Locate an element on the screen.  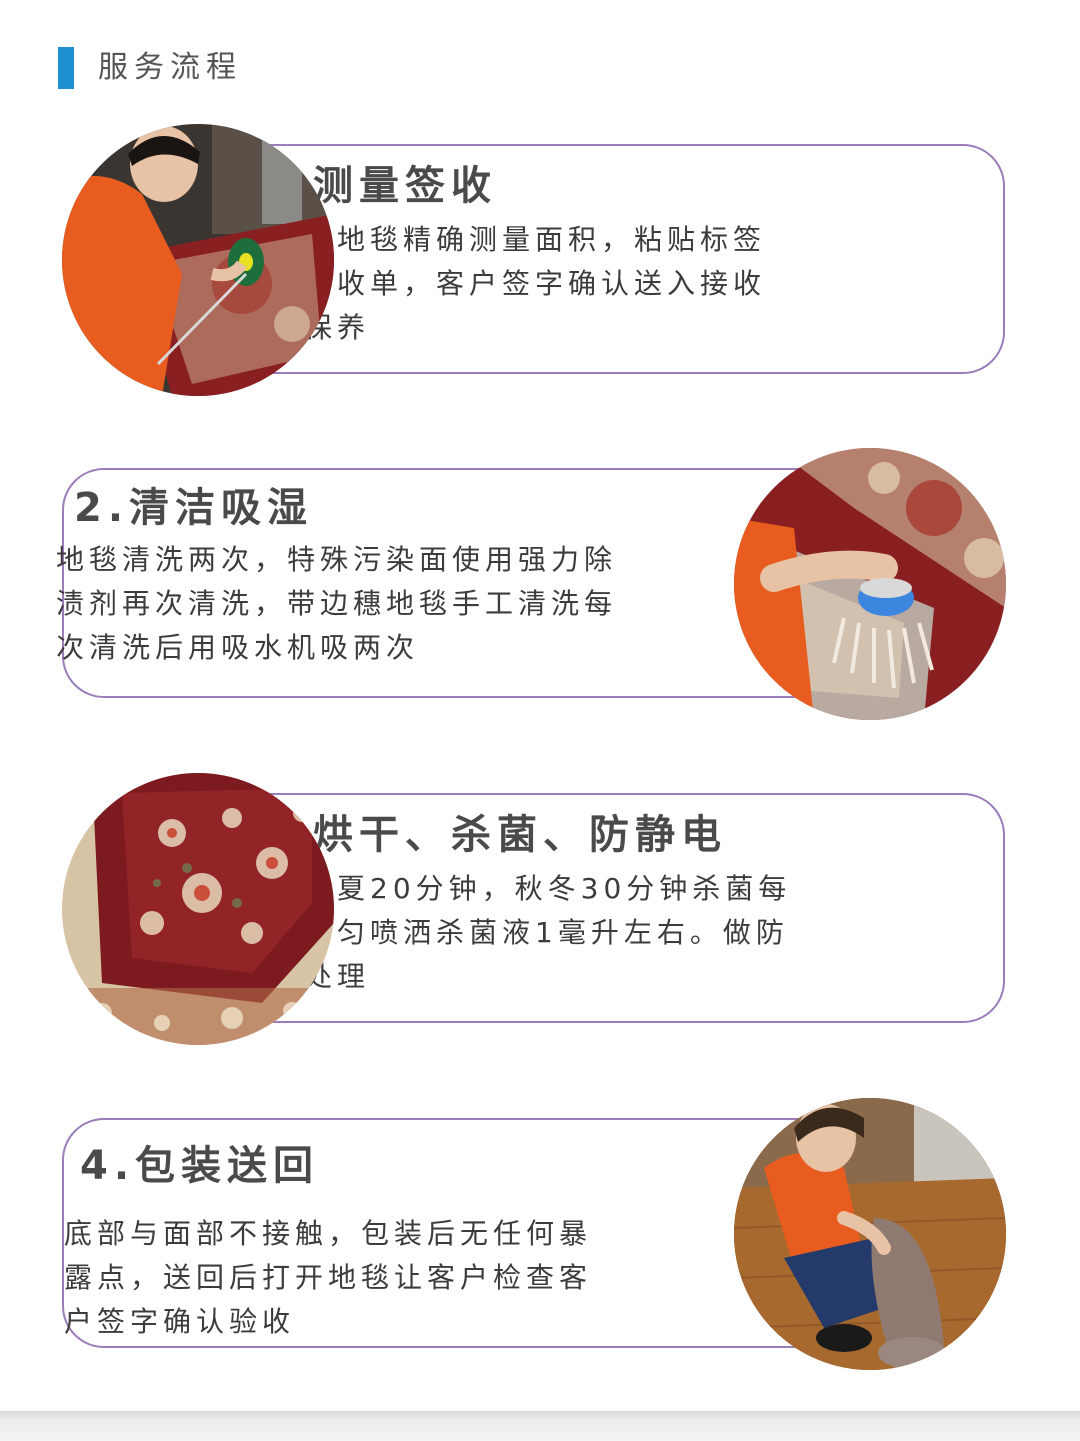
page-title: 服务流程 is located at coordinates (170, 67).